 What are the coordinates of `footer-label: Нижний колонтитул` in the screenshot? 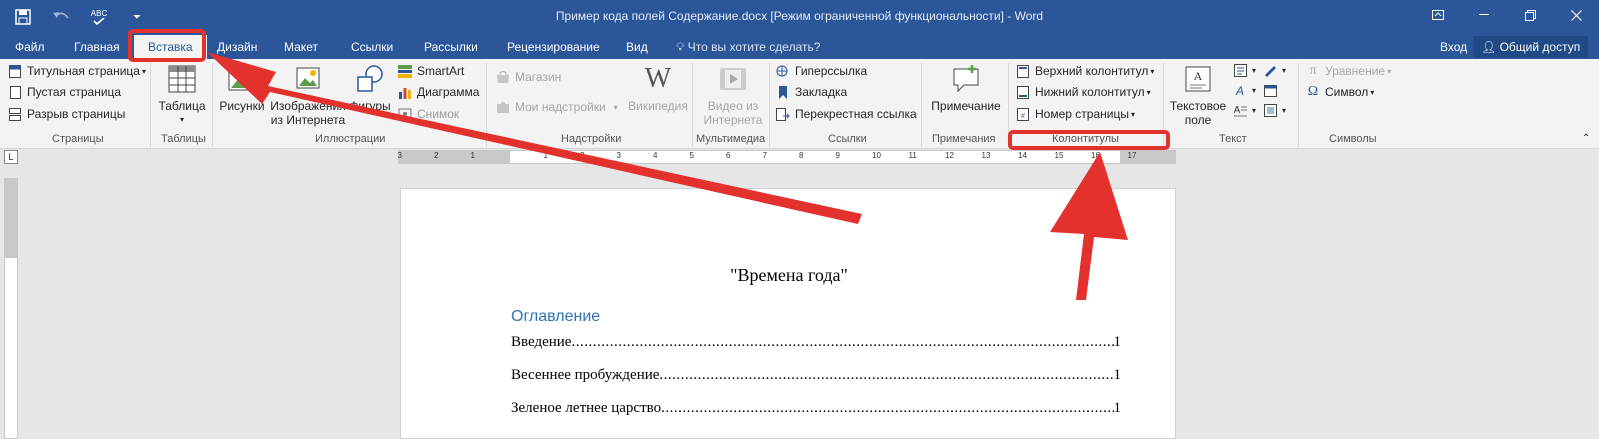 It's located at (1090, 92).